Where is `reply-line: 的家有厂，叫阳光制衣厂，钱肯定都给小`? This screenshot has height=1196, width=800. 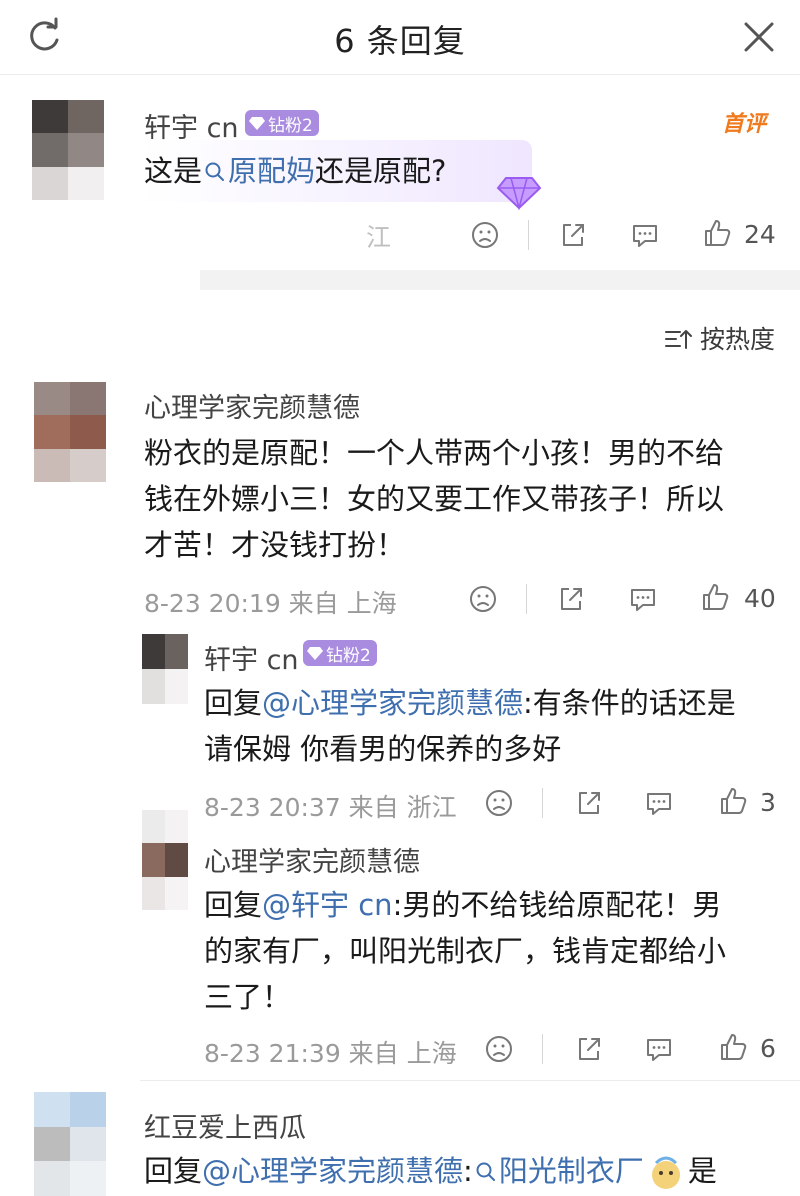
reply-line: 的家有厂，叫阳光制衣厂，钱肯定都给小 is located at coordinates (465, 951).